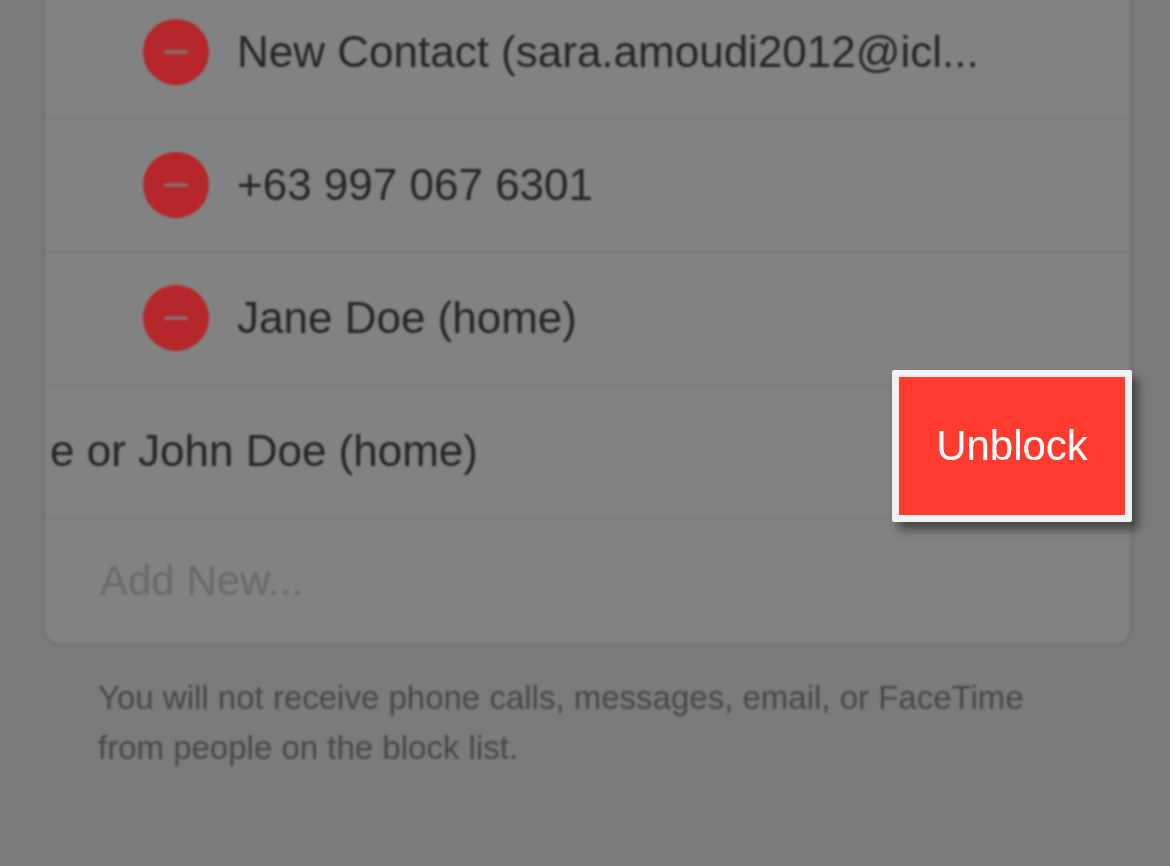 Image resolution: width=1170 pixels, height=866 pixels. What do you see at coordinates (415, 185) in the screenshot?
I see `contact-name: +63 997 067 6301` at bounding box center [415, 185].